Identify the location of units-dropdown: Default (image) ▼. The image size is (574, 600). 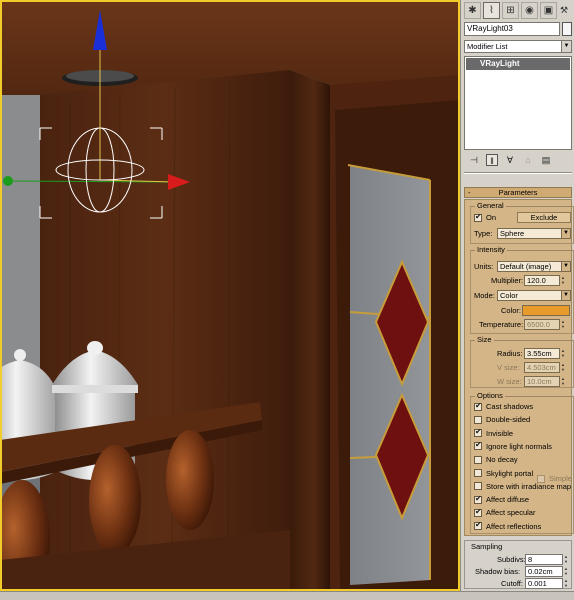
(534, 266).